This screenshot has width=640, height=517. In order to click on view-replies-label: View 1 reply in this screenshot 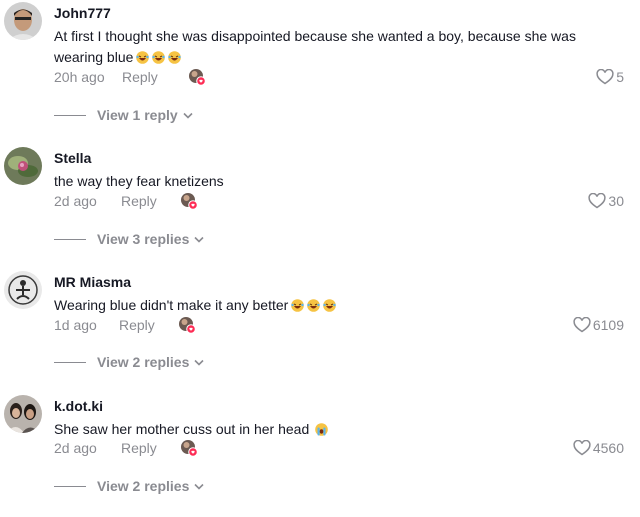, I will do `click(137, 115)`.